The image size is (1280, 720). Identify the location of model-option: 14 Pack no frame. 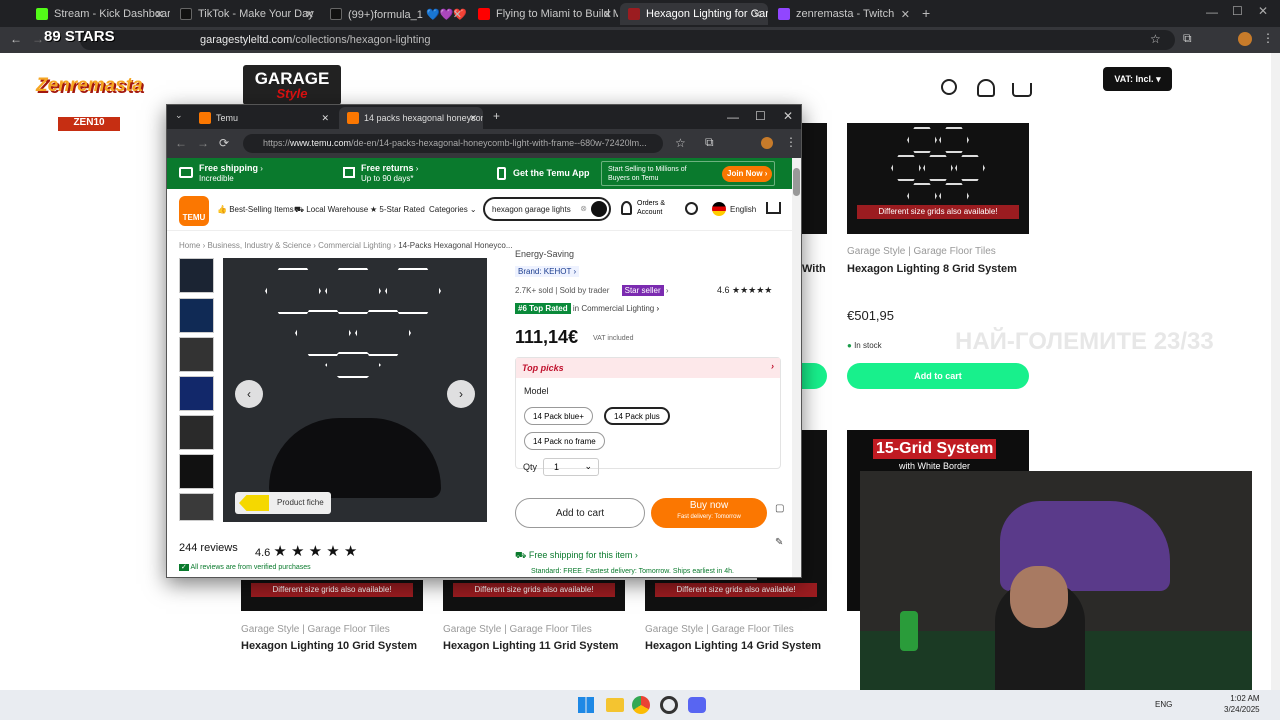
(564, 441).